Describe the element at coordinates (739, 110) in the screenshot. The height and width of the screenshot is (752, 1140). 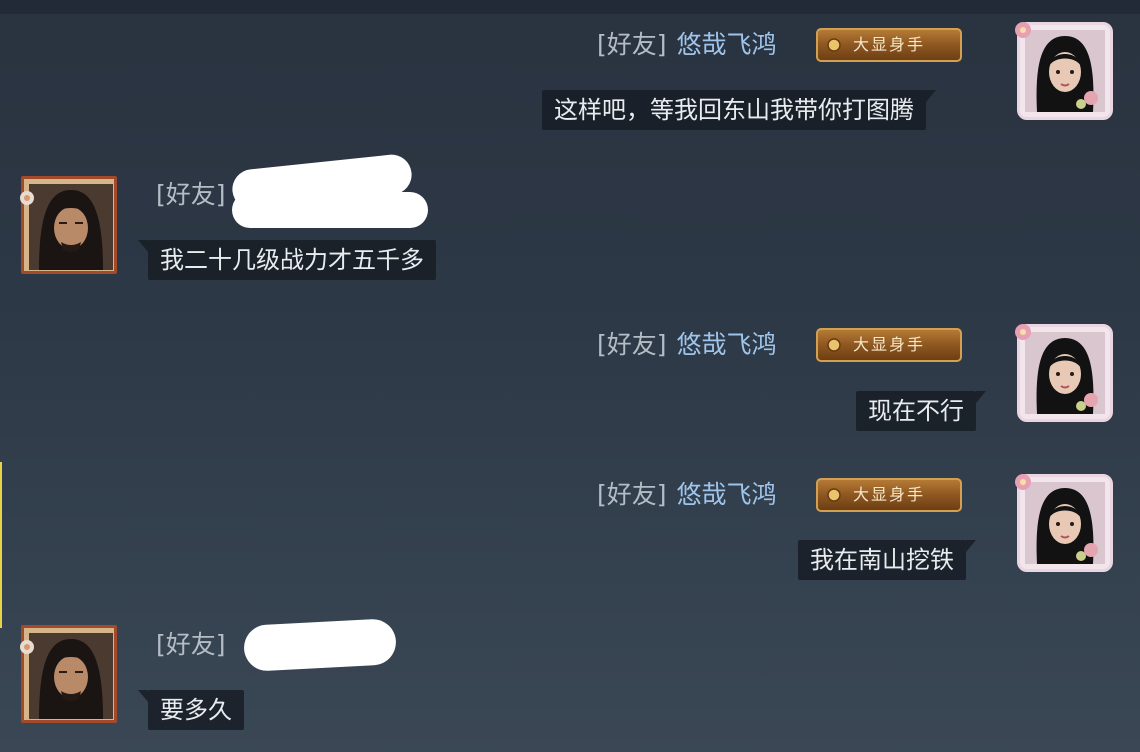
I see `message-bubble: 这样吧，等我回东山我带你打图腾` at that location.